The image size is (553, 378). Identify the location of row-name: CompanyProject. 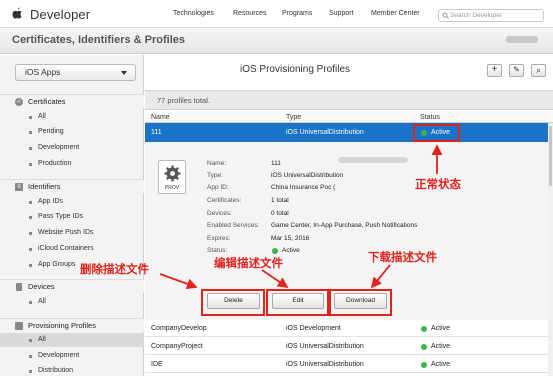
(177, 346).